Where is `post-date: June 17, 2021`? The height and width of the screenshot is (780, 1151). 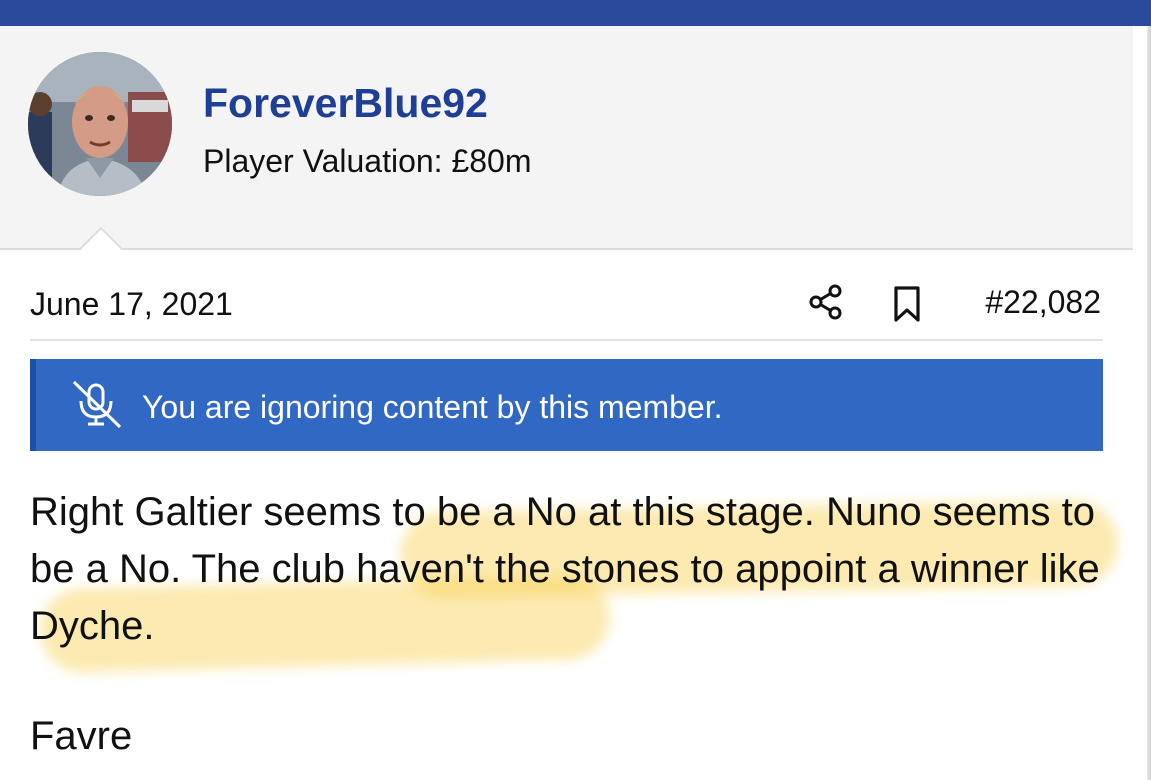
post-date: June 17, 2021 is located at coordinates (131, 304).